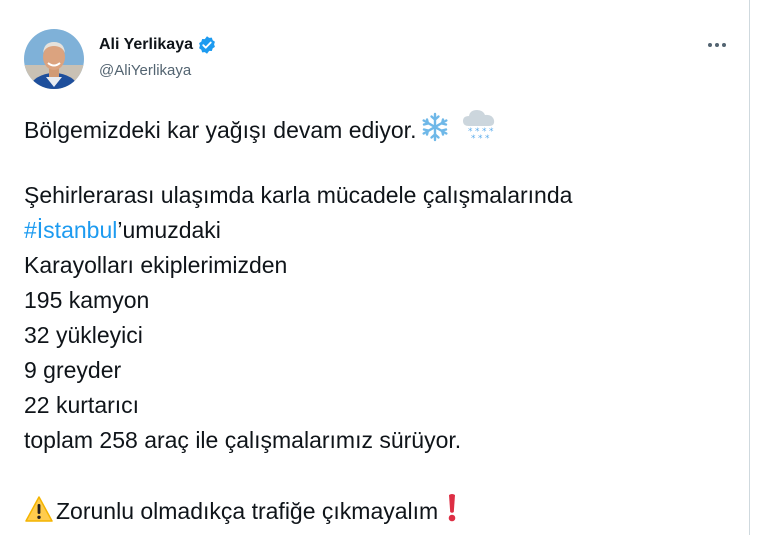 This screenshot has height=535, width=771. What do you see at coordinates (87, 300) in the screenshot?
I see `tweet-line-5: 195 kamyon` at bounding box center [87, 300].